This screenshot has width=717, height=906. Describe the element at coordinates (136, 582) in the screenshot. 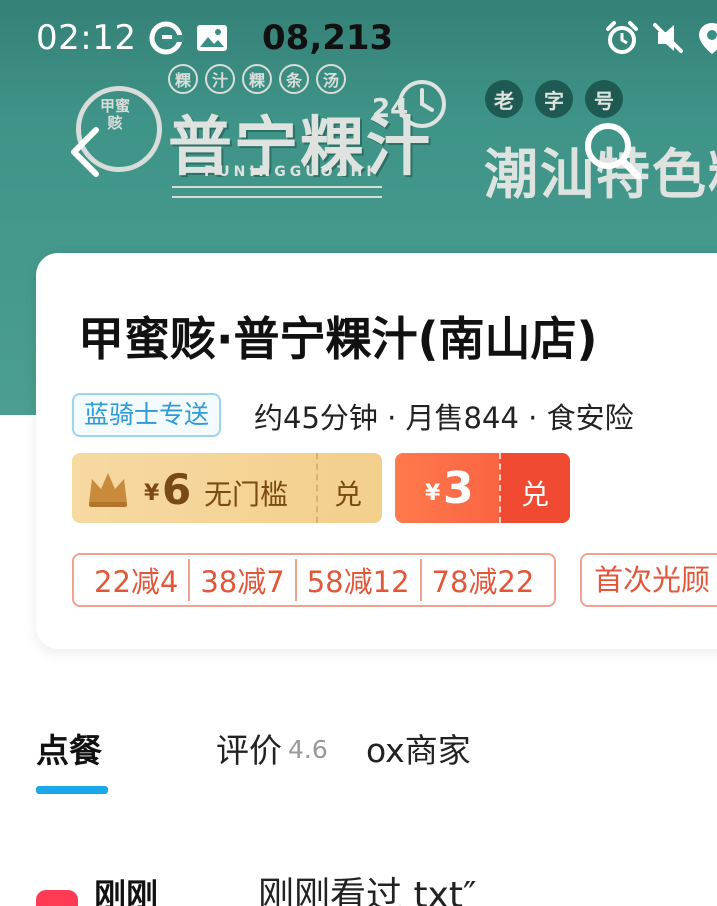

I see `discount-tier: 22减4` at that location.